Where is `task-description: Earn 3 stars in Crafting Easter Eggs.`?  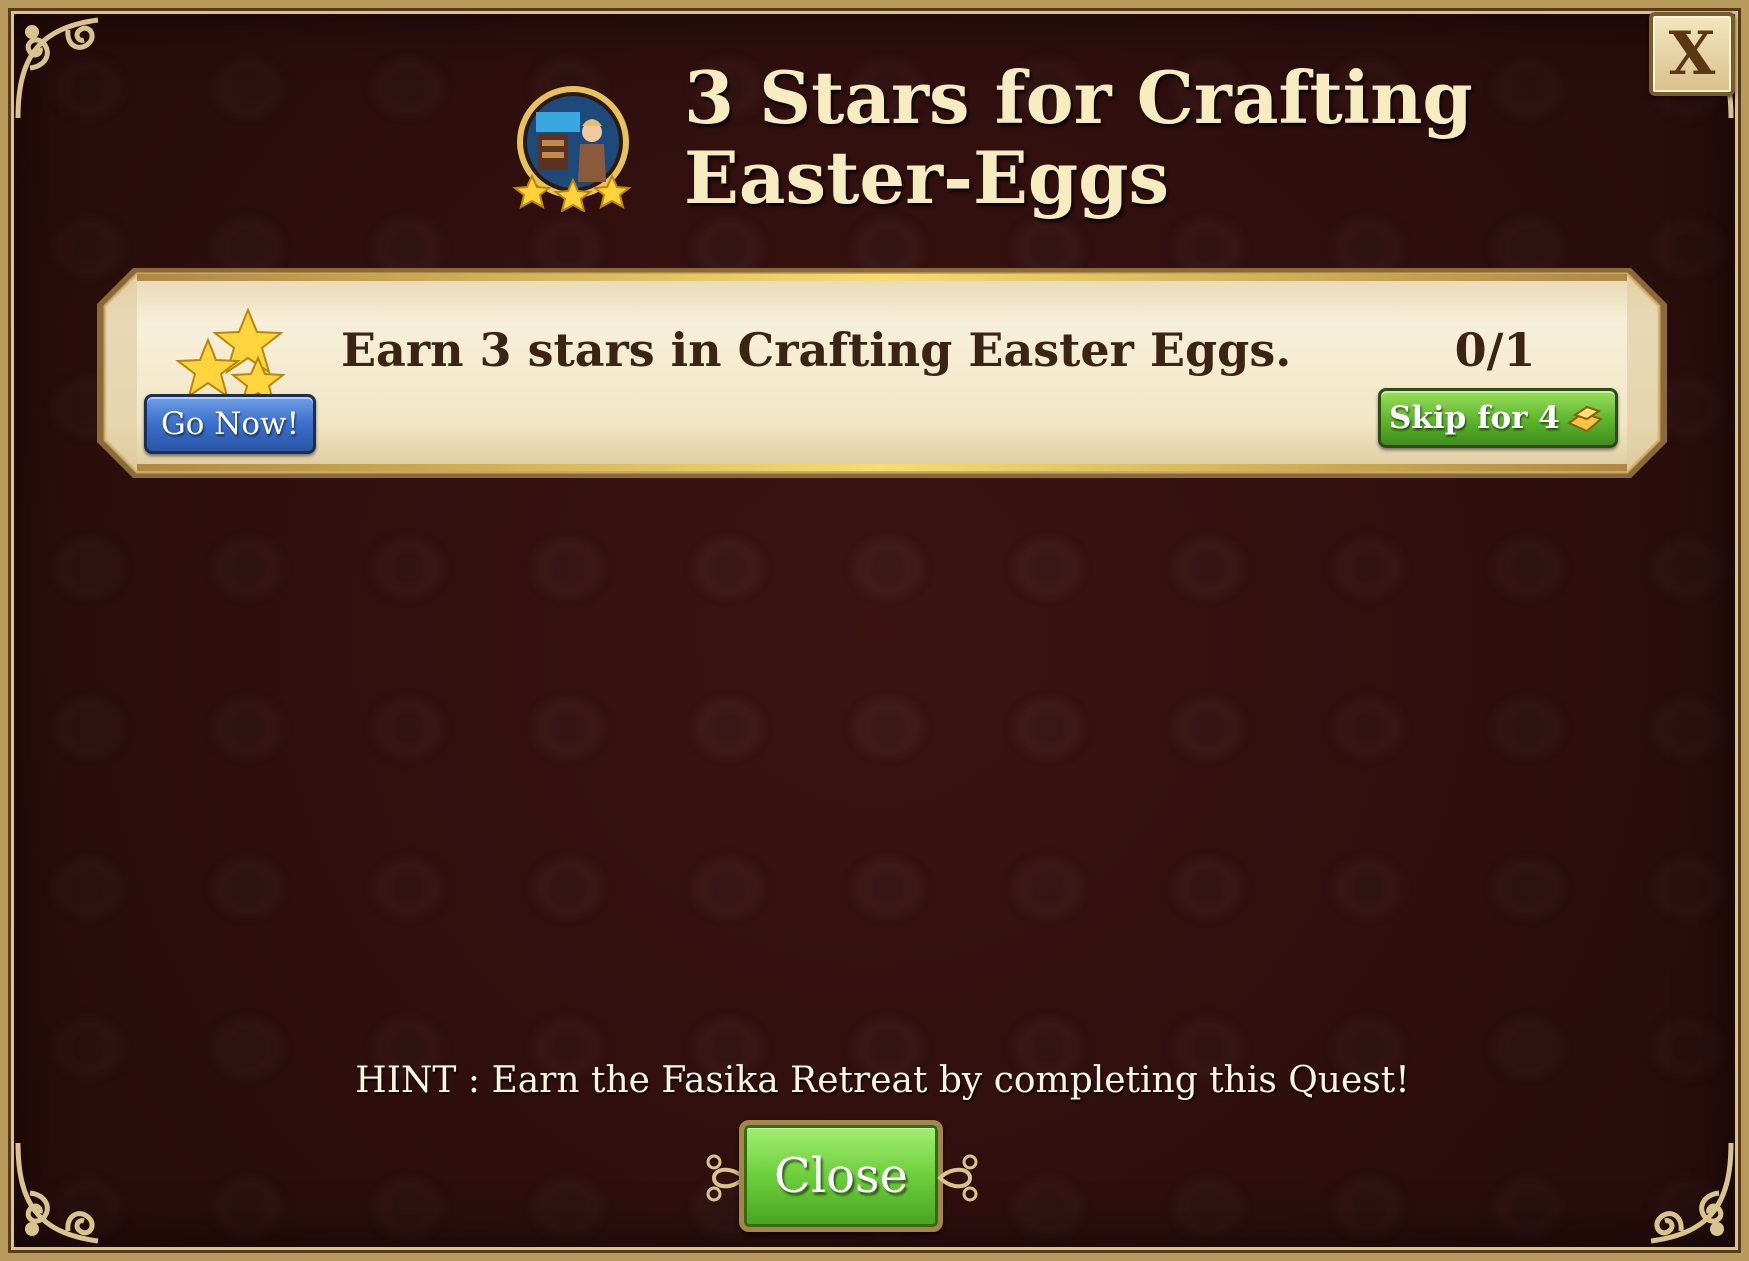
task-description: Earn 3 stars in Crafting Easter Eggs. is located at coordinates (816, 350).